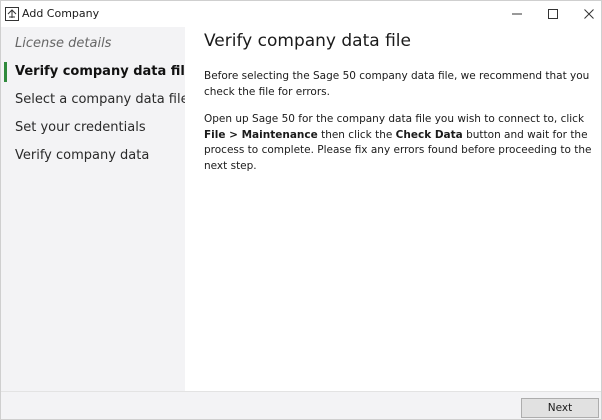  What do you see at coordinates (356, 134) in the screenshot?
I see `instructions-text-2: then click the` at bounding box center [356, 134].